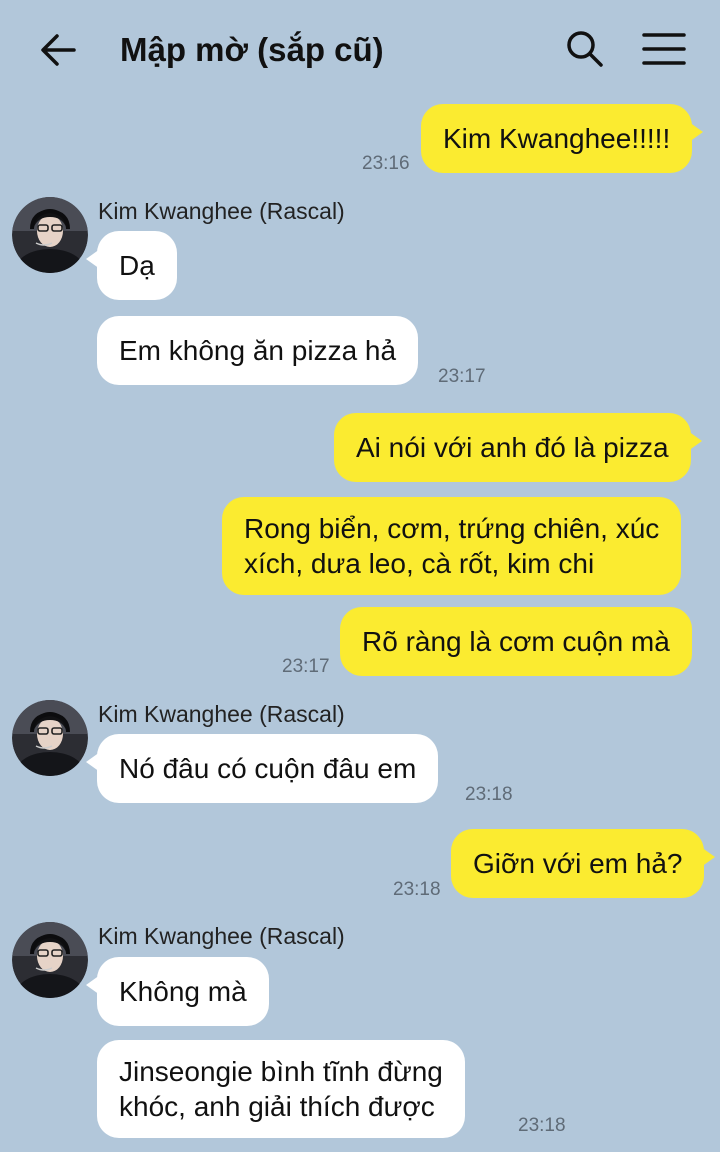  Describe the element at coordinates (518, 447) in the screenshot. I see `message-bubble: Ai nói với anh đó là pizza` at that location.